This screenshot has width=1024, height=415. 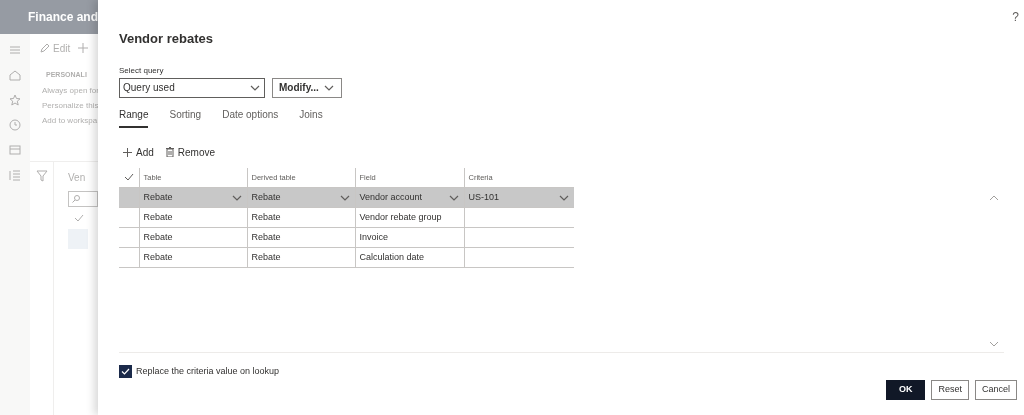 I want to click on clock-icon, so click(x=15, y=125).